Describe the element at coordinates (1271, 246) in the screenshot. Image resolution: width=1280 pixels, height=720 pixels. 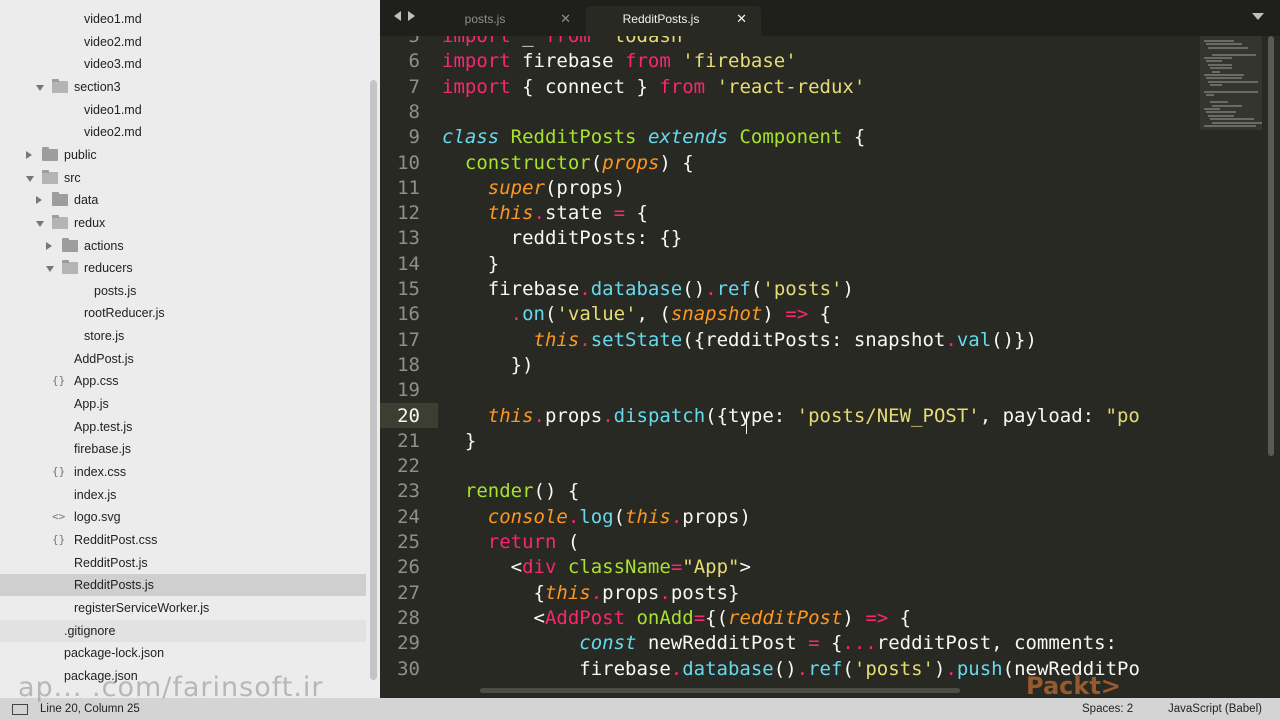
I see `scroll-thumb` at that location.